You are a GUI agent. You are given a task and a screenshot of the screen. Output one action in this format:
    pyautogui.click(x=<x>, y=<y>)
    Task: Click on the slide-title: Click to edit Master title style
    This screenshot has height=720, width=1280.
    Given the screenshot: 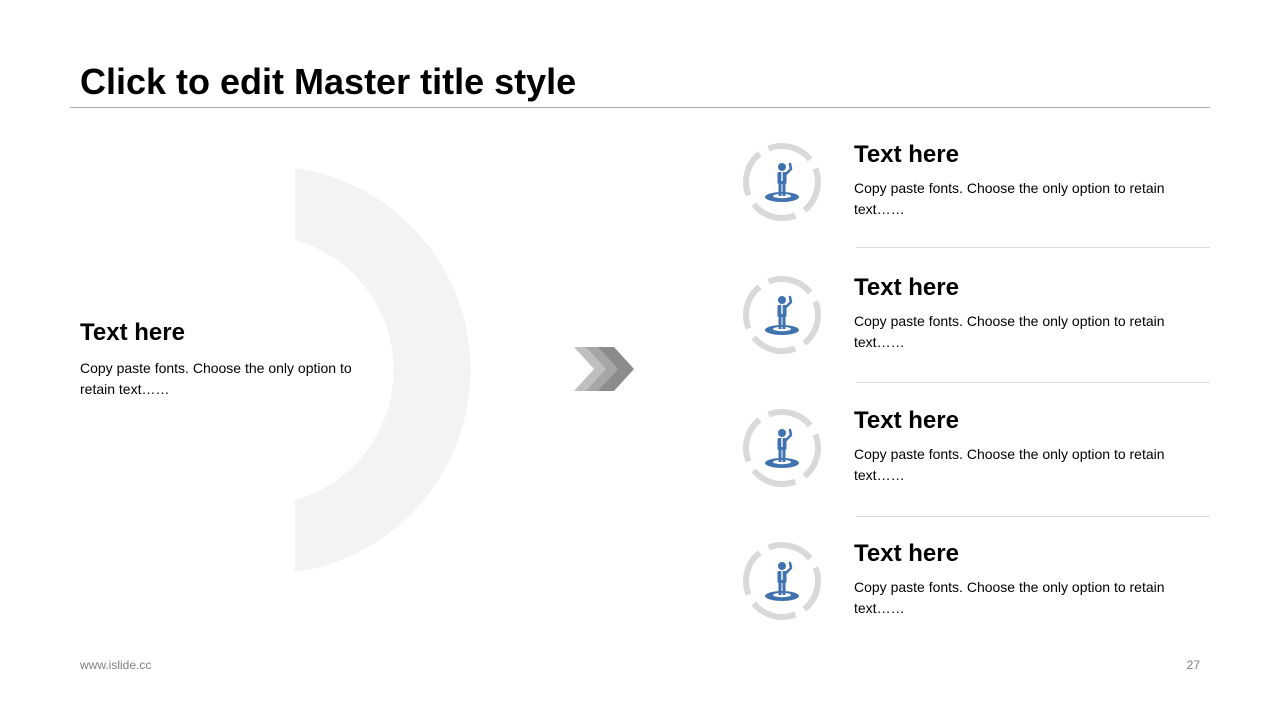 What is the action you would take?
    pyautogui.click(x=328, y=81)
    